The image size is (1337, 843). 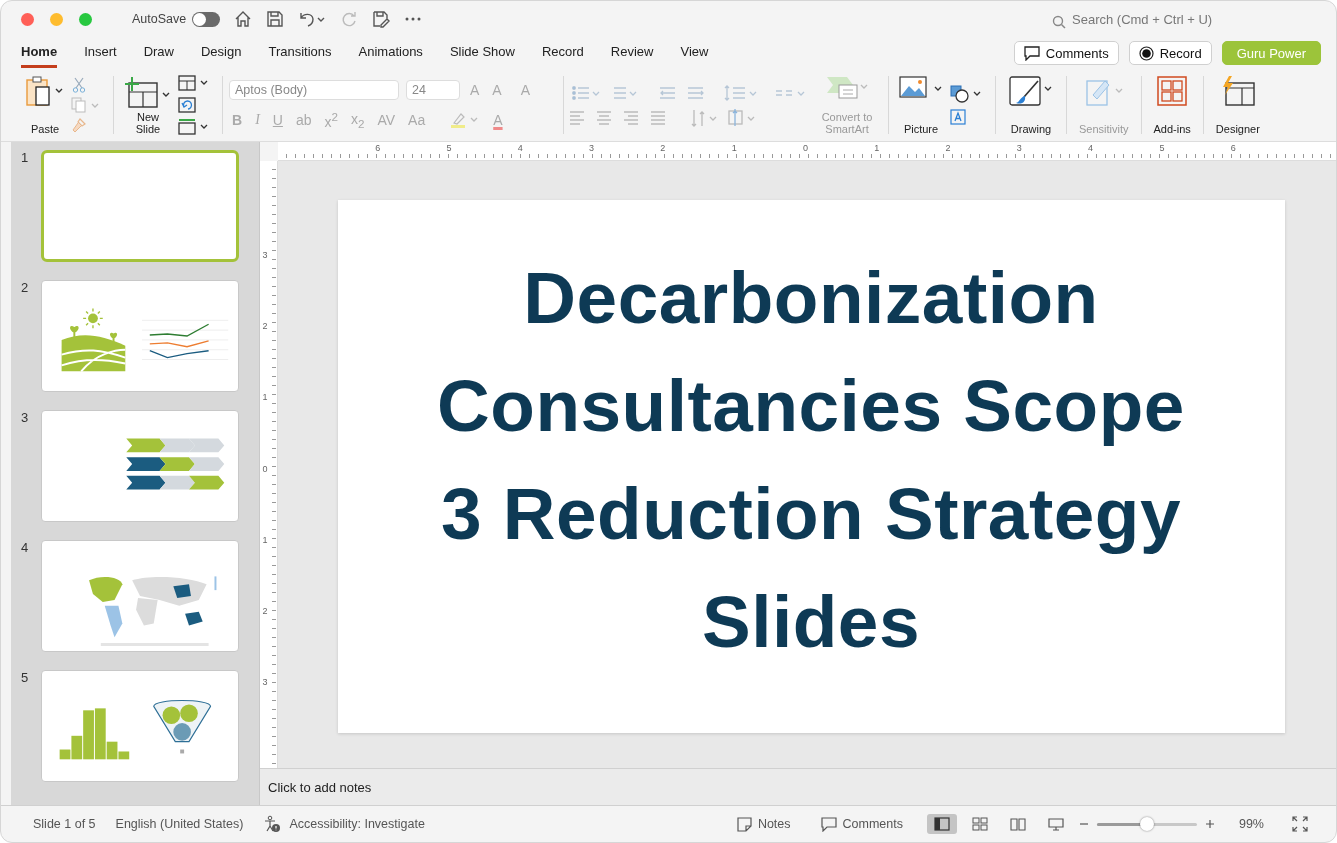 What do you see at coordinates (25, 157) in the screenshot?
I see `slide-number: 1` at bounding box center [25, 157].